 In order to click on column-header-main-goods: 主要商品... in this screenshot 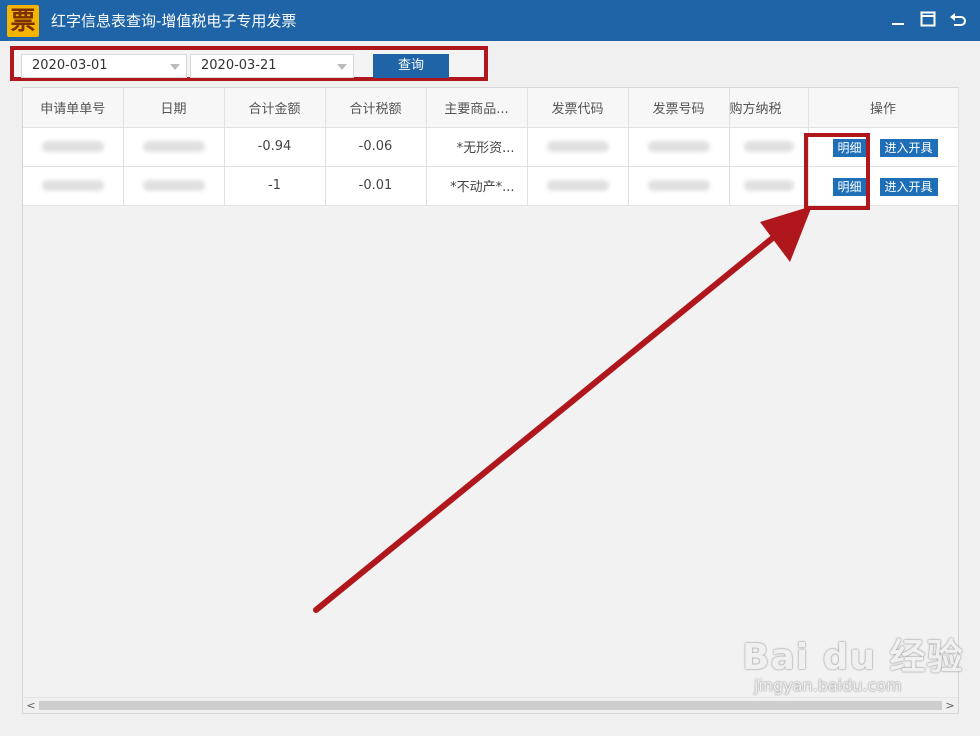, I will do `click(477, 108)`.